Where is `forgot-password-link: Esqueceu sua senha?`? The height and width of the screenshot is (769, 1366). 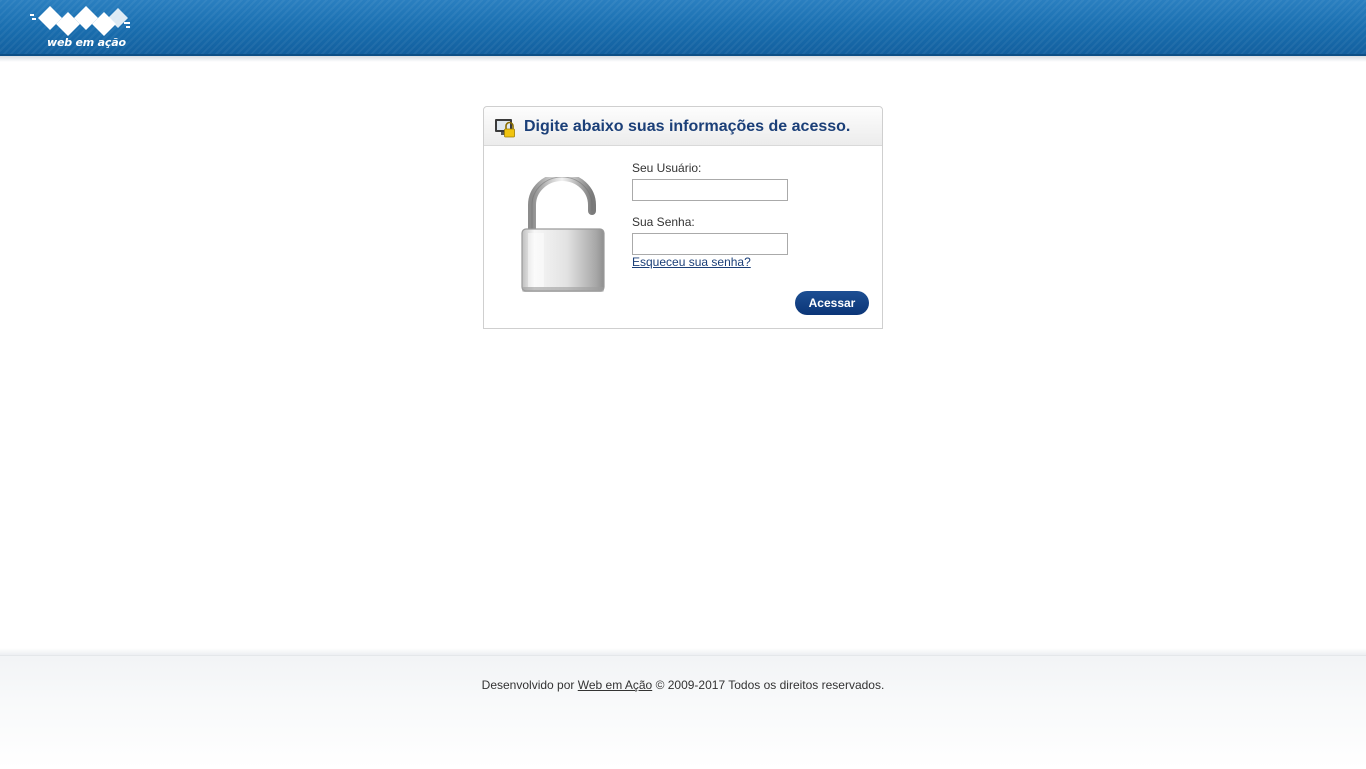 forgot-password-link: Esqueceu sua senha? is located at coordinates (691, 262).